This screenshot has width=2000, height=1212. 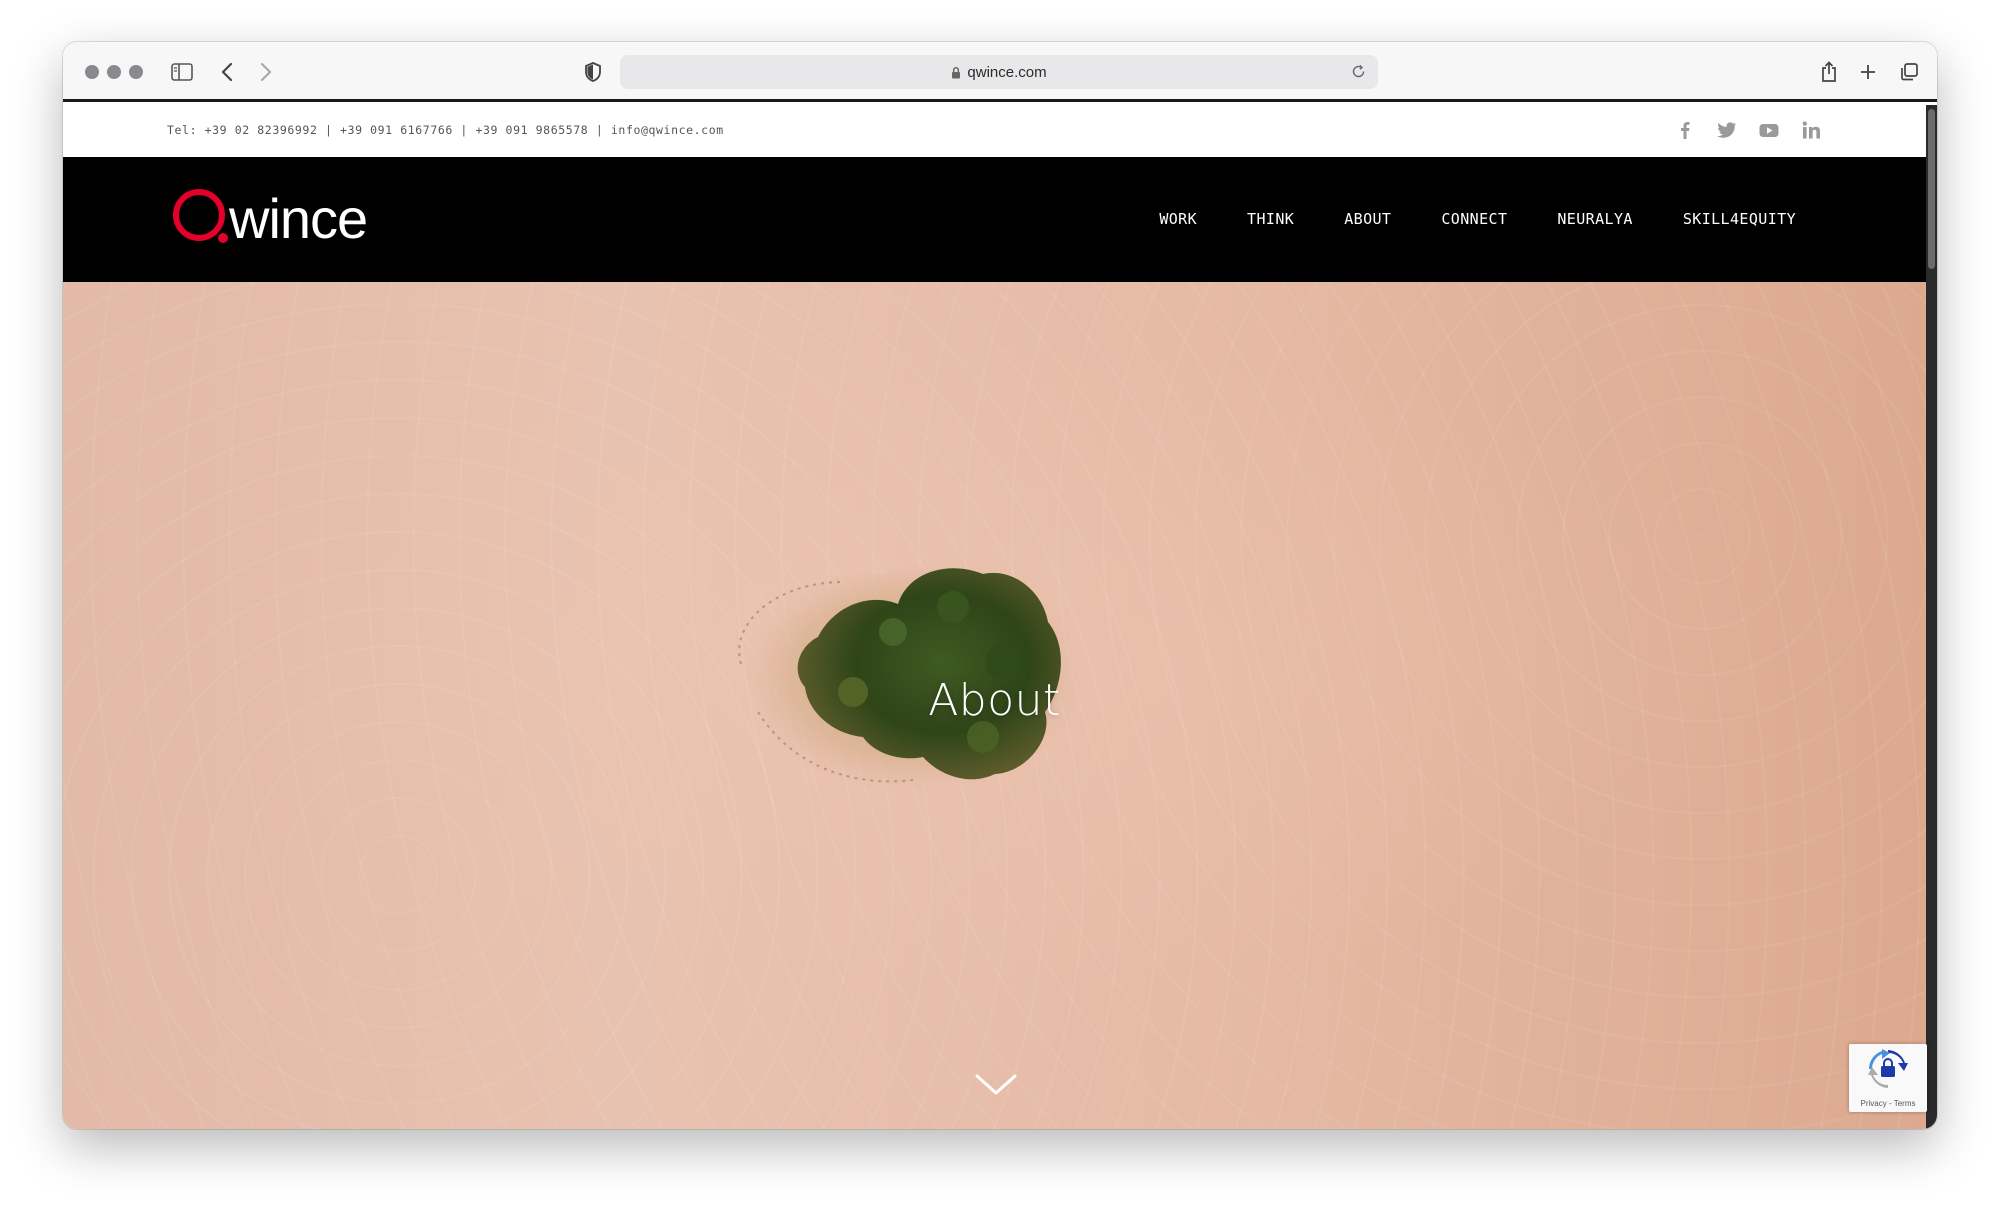 I want to click on back-icon, so click(x=227, y=72).